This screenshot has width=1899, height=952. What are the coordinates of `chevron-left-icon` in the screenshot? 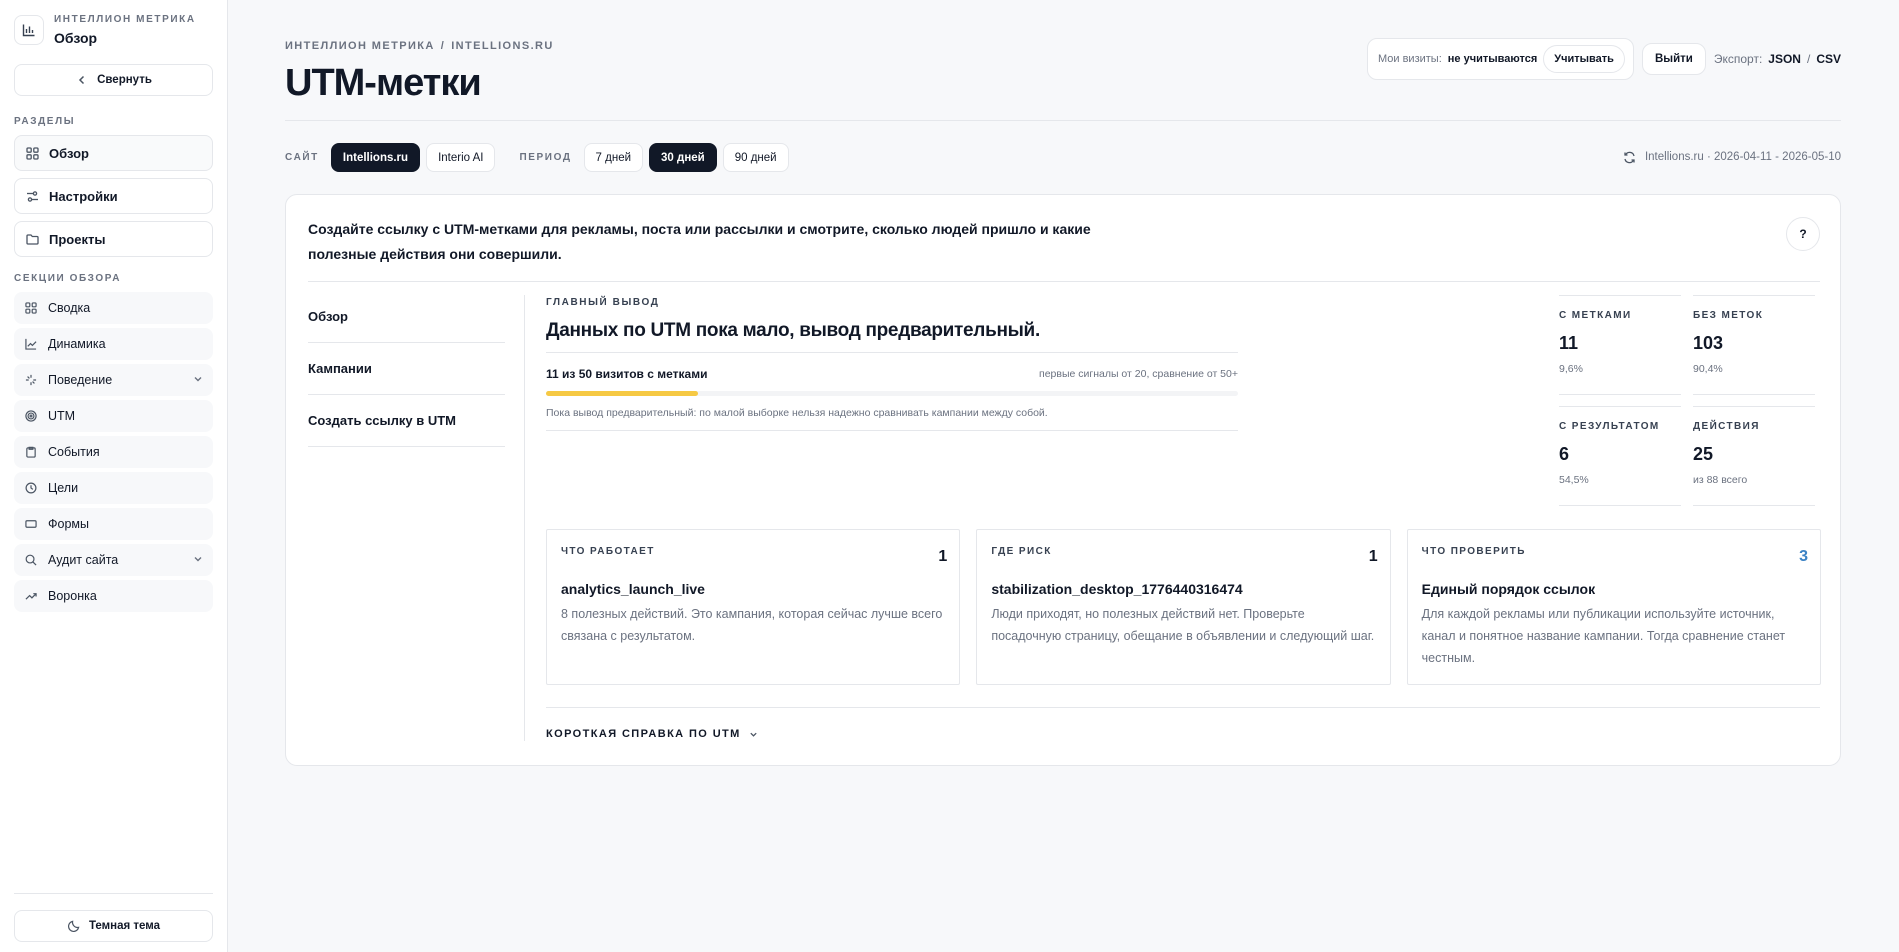 It's located at (82, 80).